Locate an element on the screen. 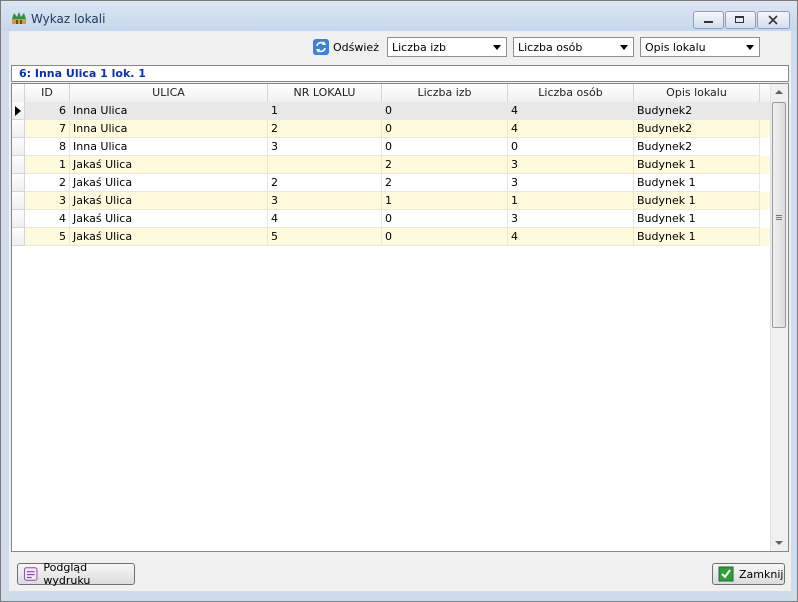 The width and height of the screenshot is (798, 602). refresh-button: Odśwież is located at coordinates (346, 47).